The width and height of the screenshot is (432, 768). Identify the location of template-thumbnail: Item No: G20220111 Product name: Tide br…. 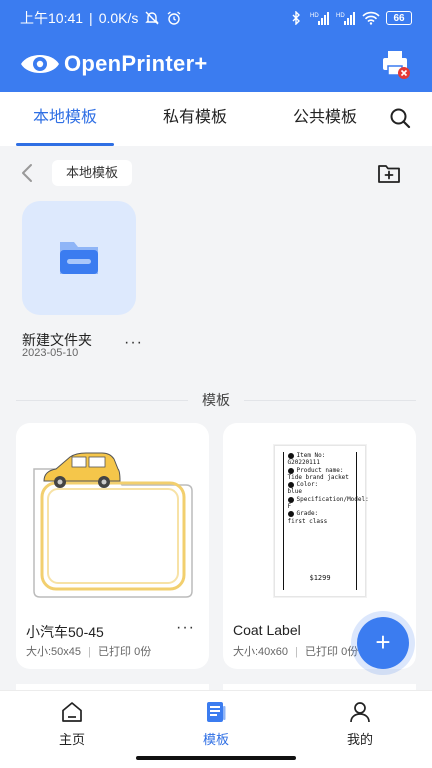
(319, 521).